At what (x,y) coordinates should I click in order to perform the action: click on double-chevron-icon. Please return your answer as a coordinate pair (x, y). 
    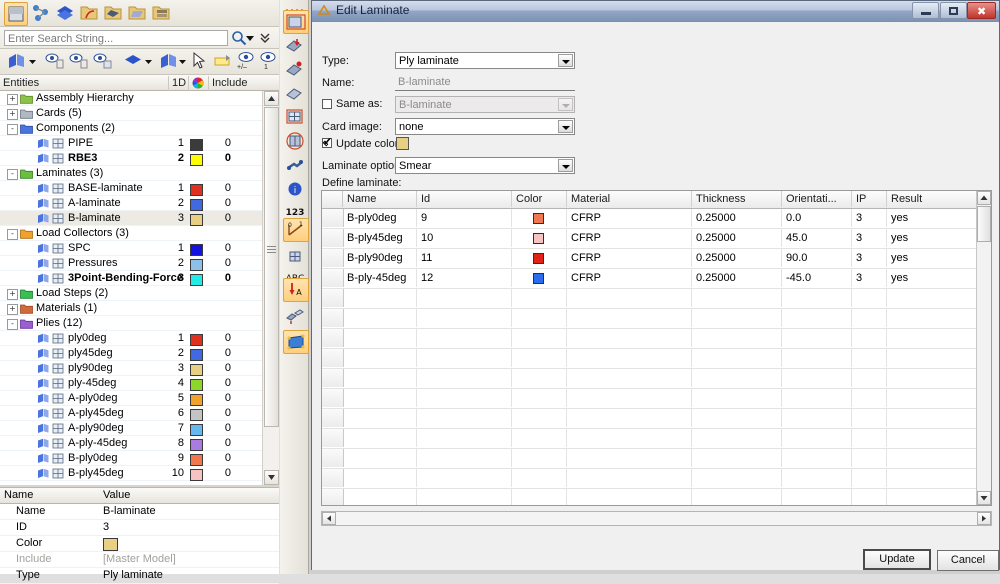
    Looking at the image, I should click on (267, 38).